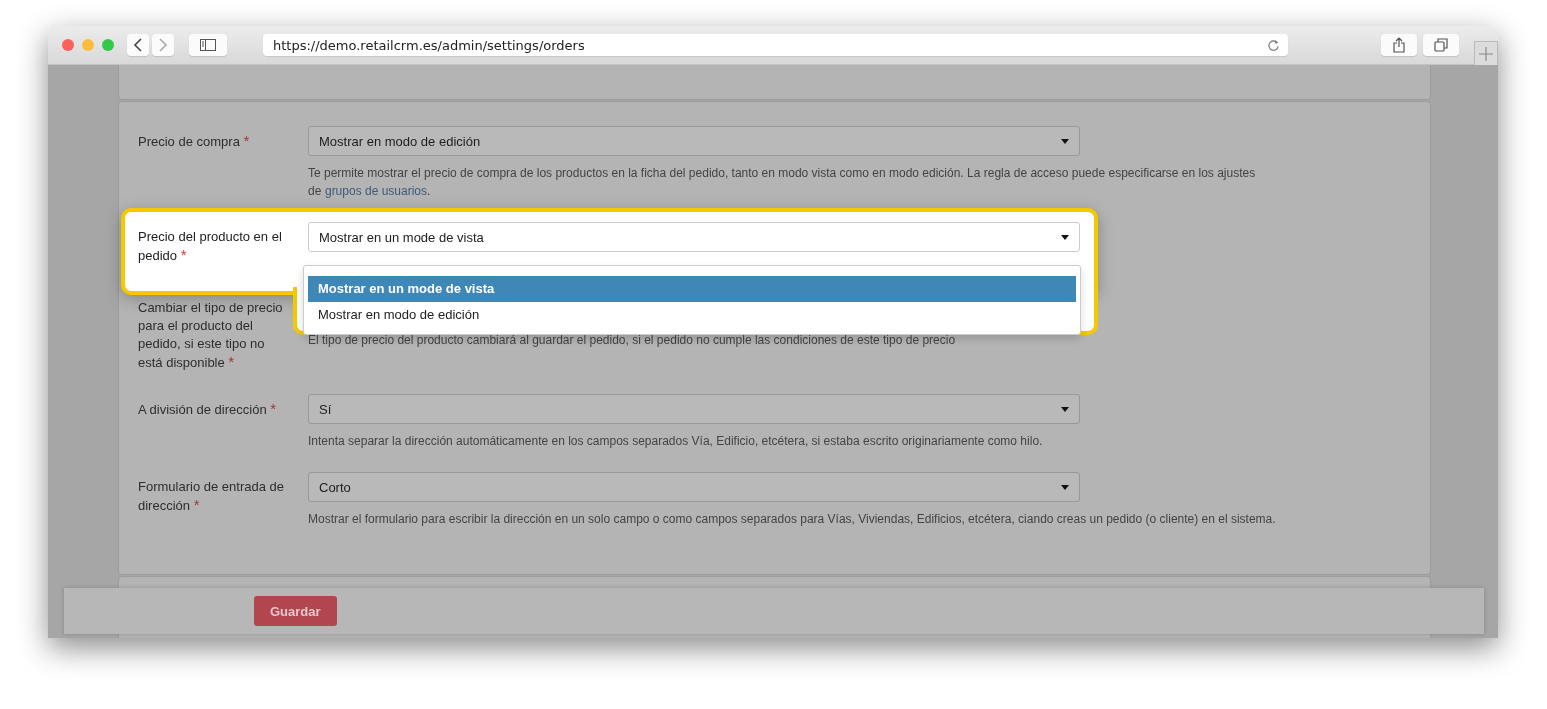 The height and width of the screenshot is (709, 1547). Describe the element at coordinates (1273, 45) in the screenshot. I see `reload-icon` at that location.